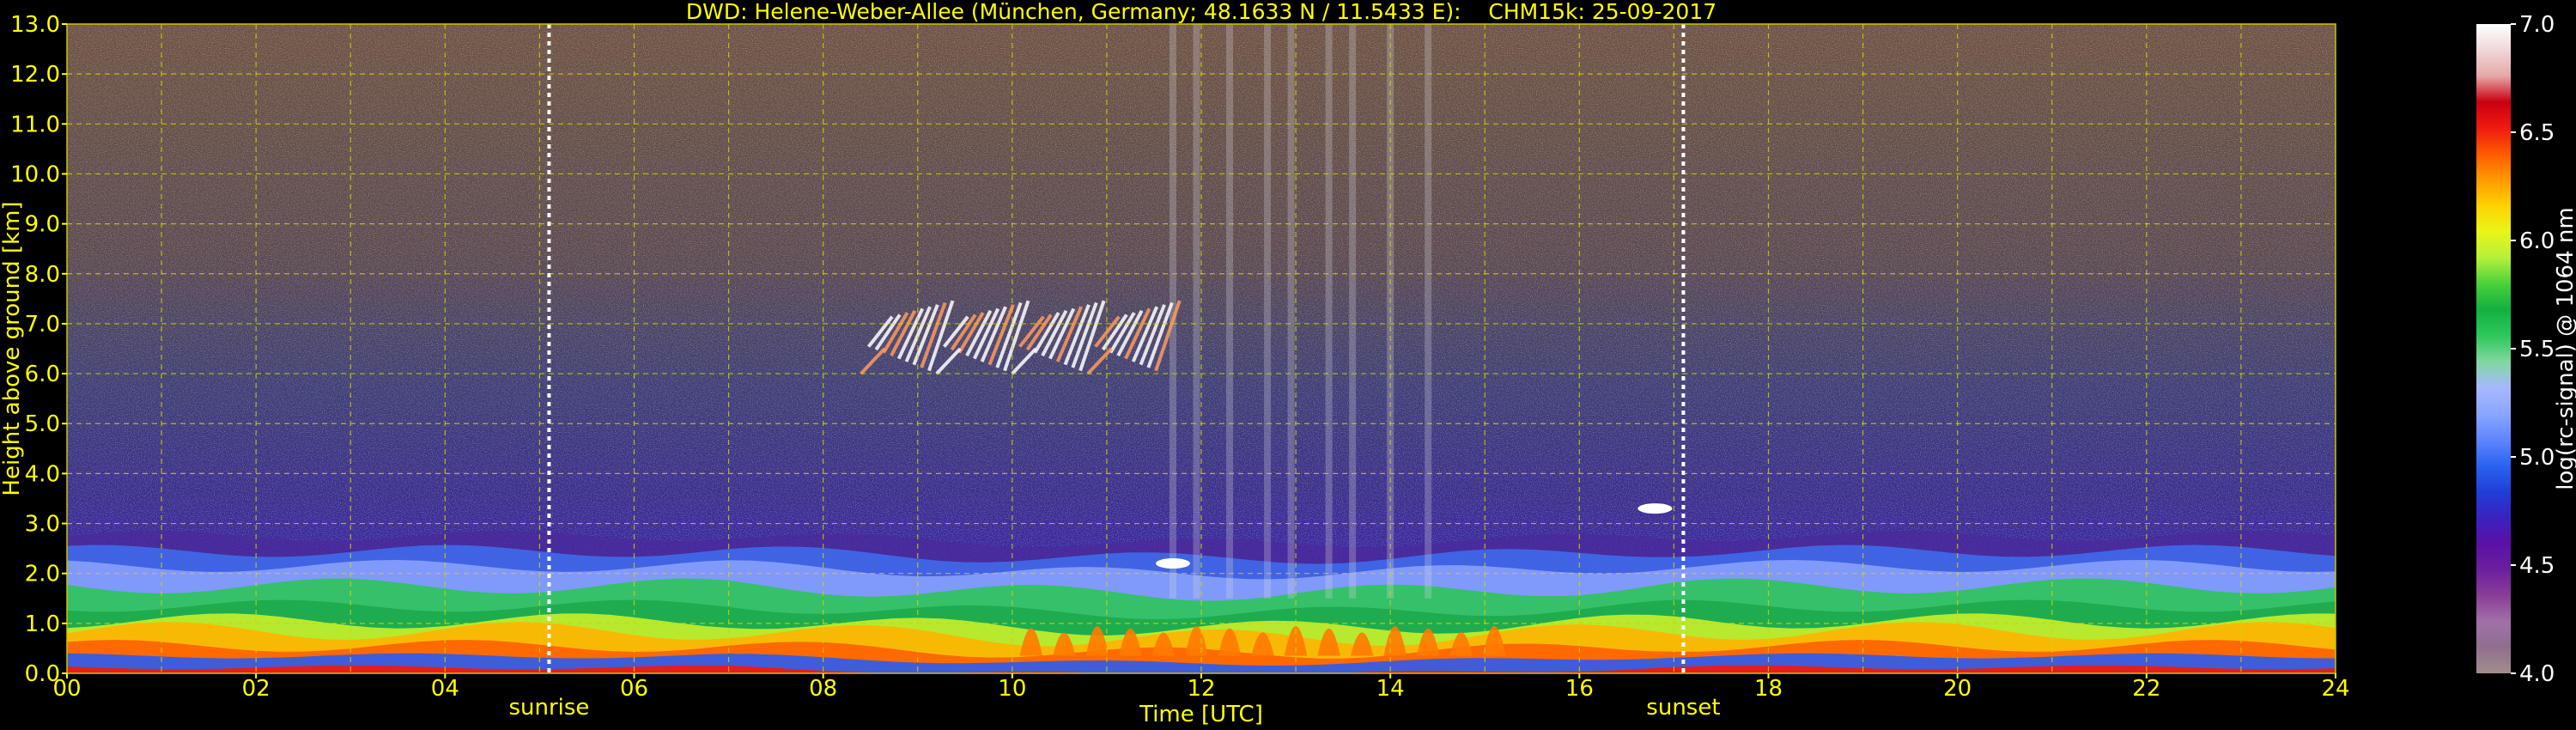 This screenshot has width=2576, height=730. What do you see at coordinates (445, 689) in the screenshot?
I see `x-tick-label: 04` at bounding box center [445, 689].